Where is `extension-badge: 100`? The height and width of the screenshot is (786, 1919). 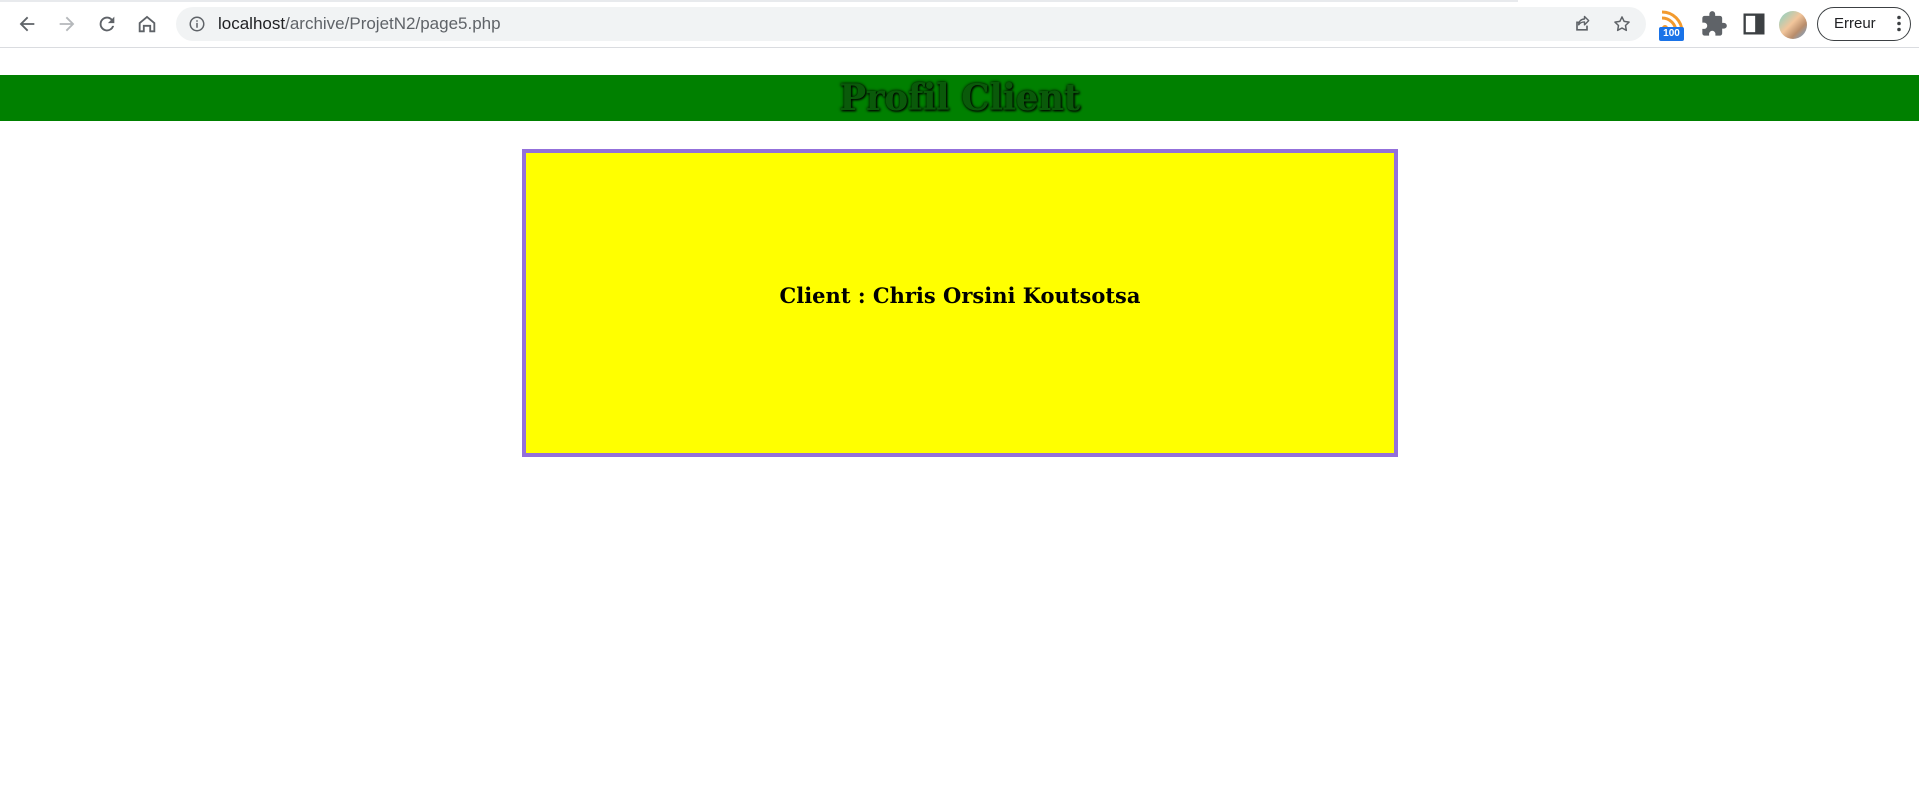
extension-badge: 100 is located at coordinates (1671, 34).